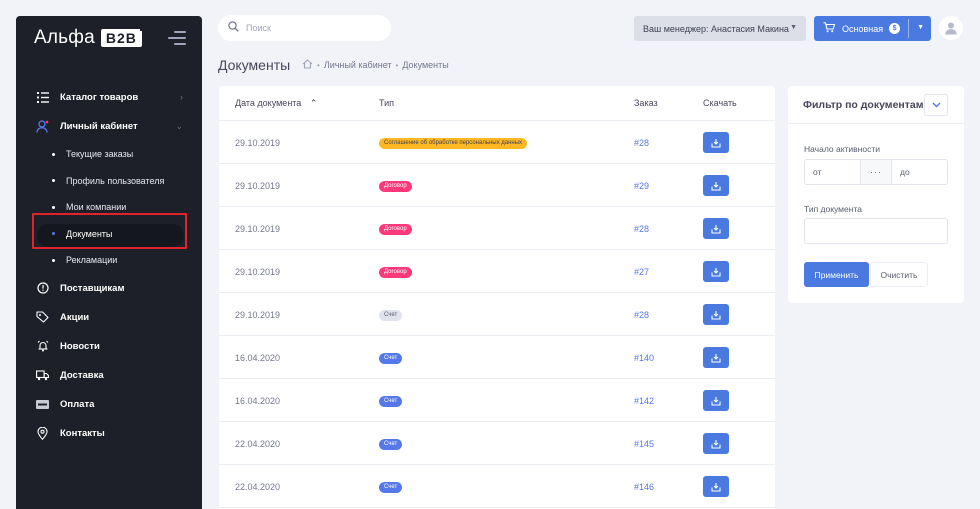 This screenshot has width=980, height=509. I want to click on chevron-down-icon: ⌄, so click(179, 126).